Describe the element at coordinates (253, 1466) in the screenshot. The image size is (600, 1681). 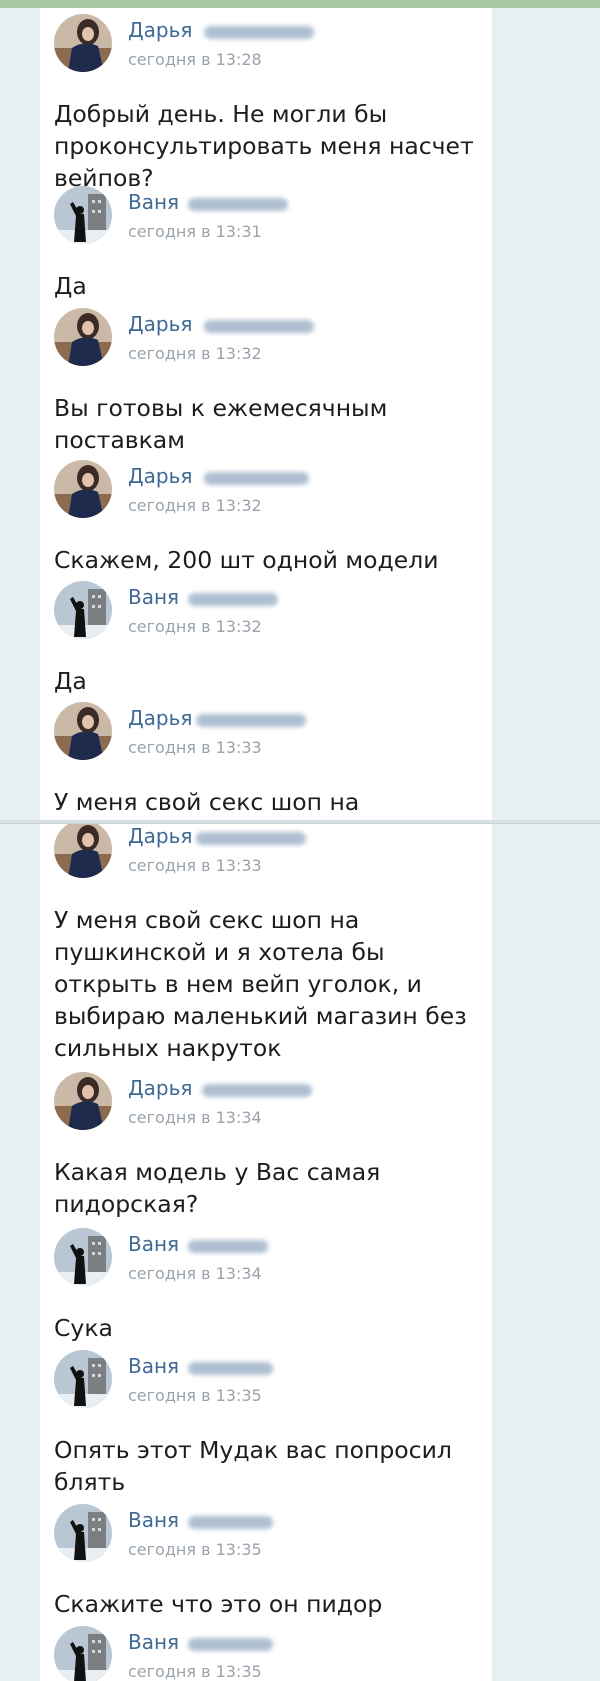
I see `message-text: Опять этот Мудак вас попросил блять` at that location.